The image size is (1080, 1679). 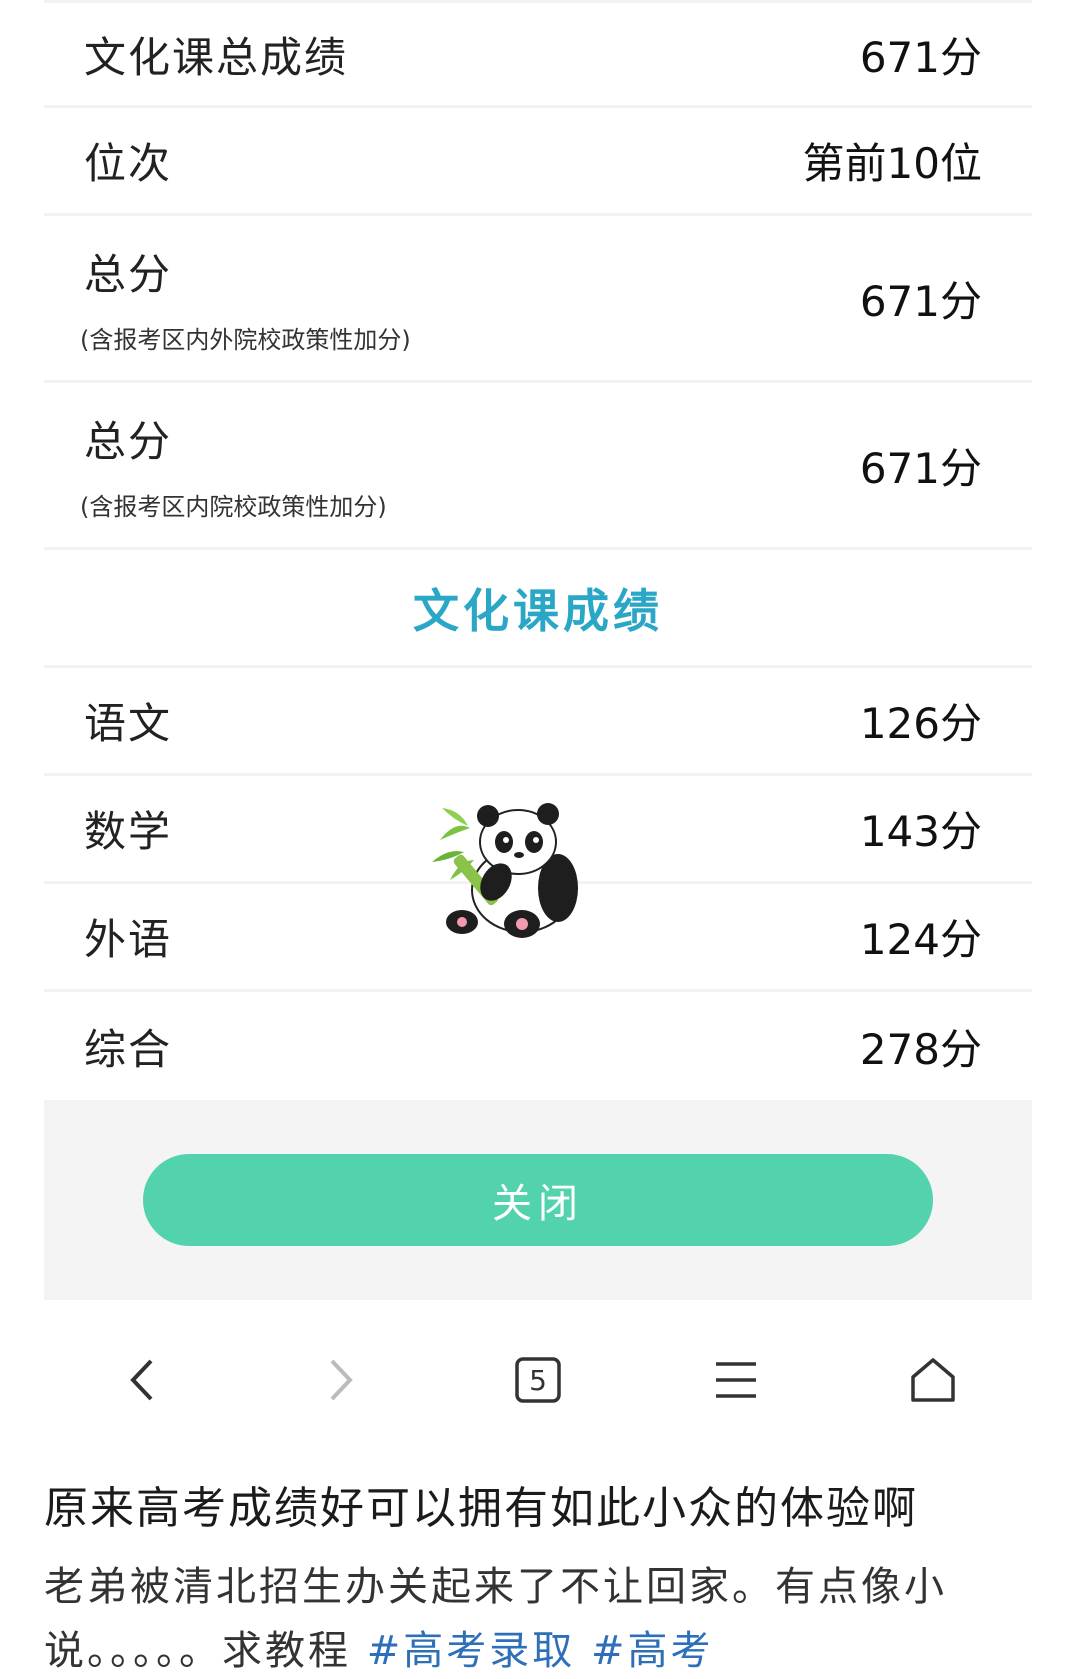 I want to click on row-label: 位次, so click(x=128, y=163).